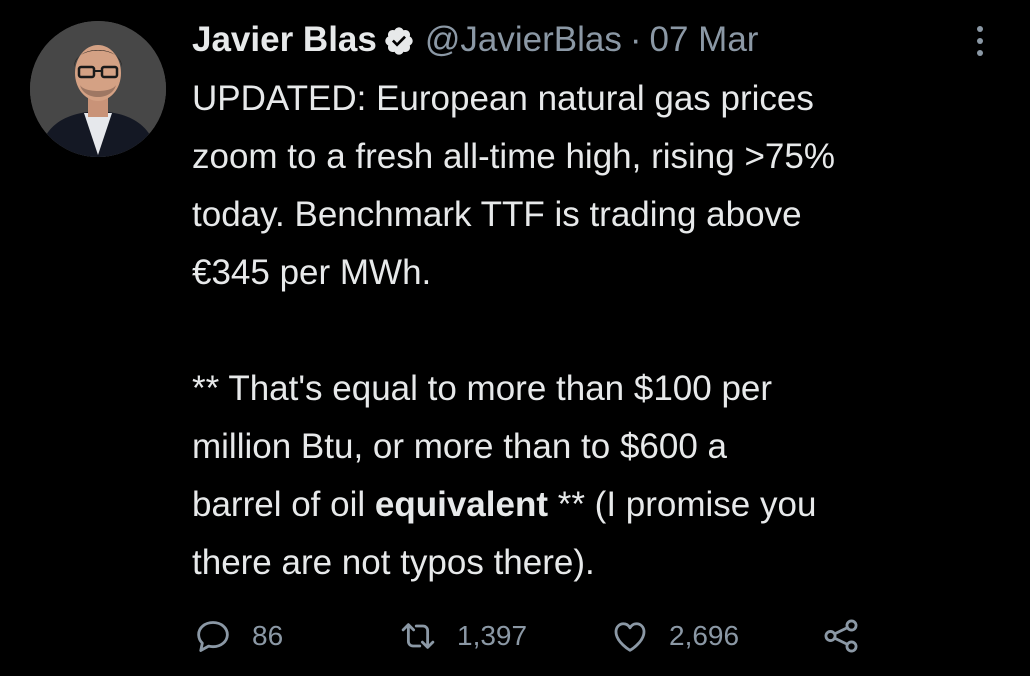  What do you see at coordinates (602, 636) in the screenshot?
I see `tweet-actions: 86 1,397 2,696` at bounding box center [602, 636].